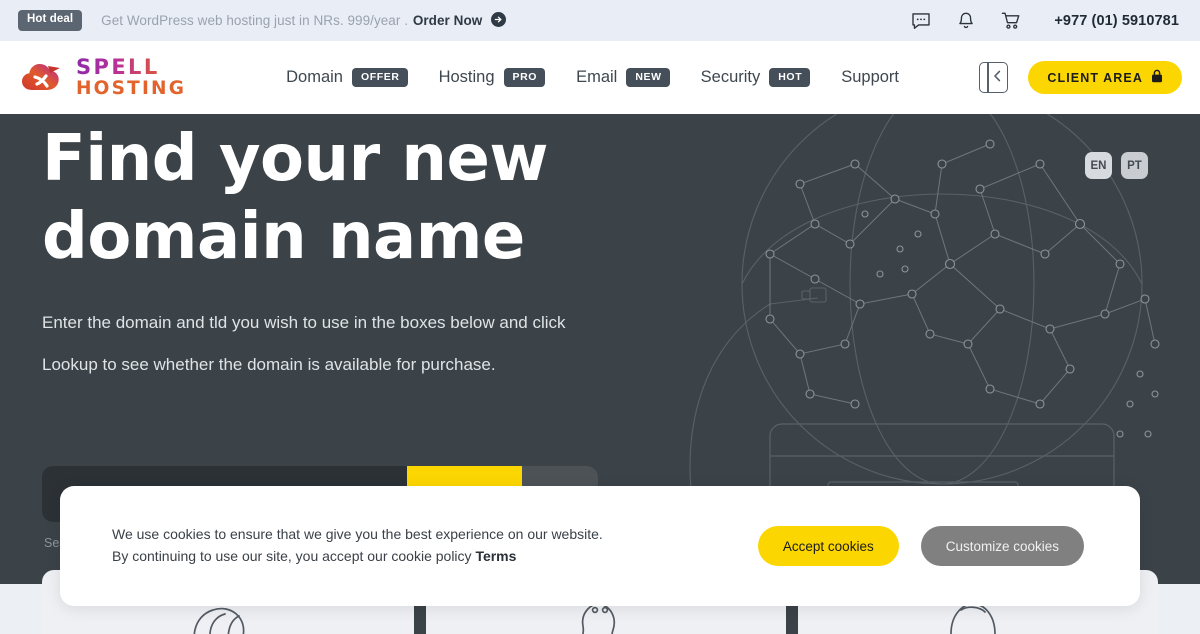 This screenshot has height=634, width=1200. I want to click on hero-title-line-2: domain name, so click(283, 237).